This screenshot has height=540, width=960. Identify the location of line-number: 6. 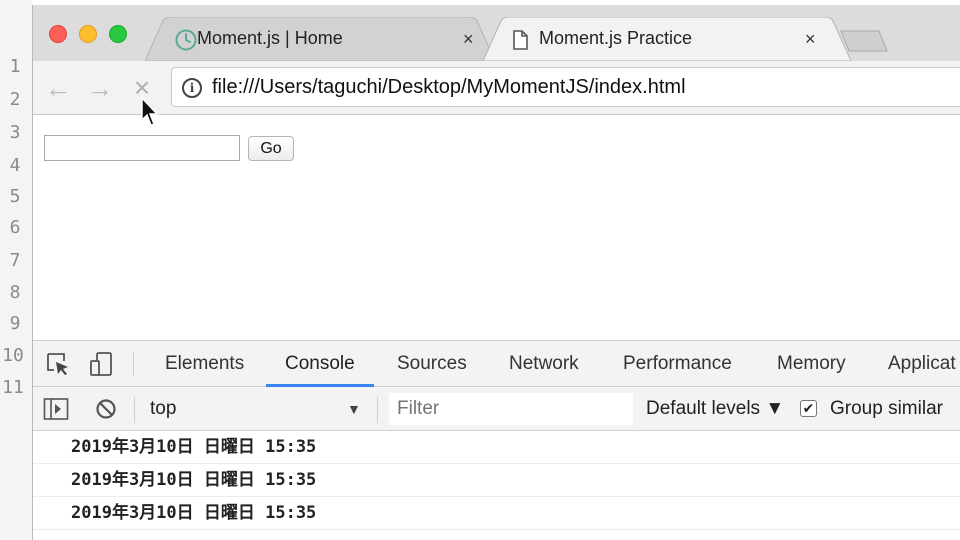
(15, 227).